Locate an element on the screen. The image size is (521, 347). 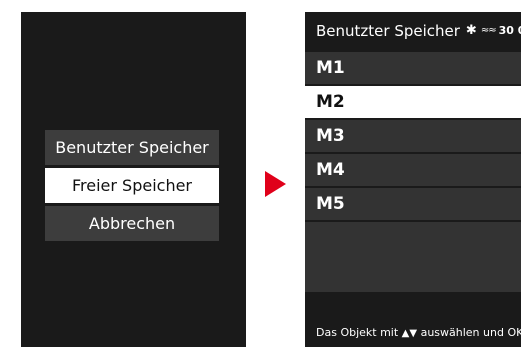
signal-icon: ≈≈ is located at coordinates (488, 30).